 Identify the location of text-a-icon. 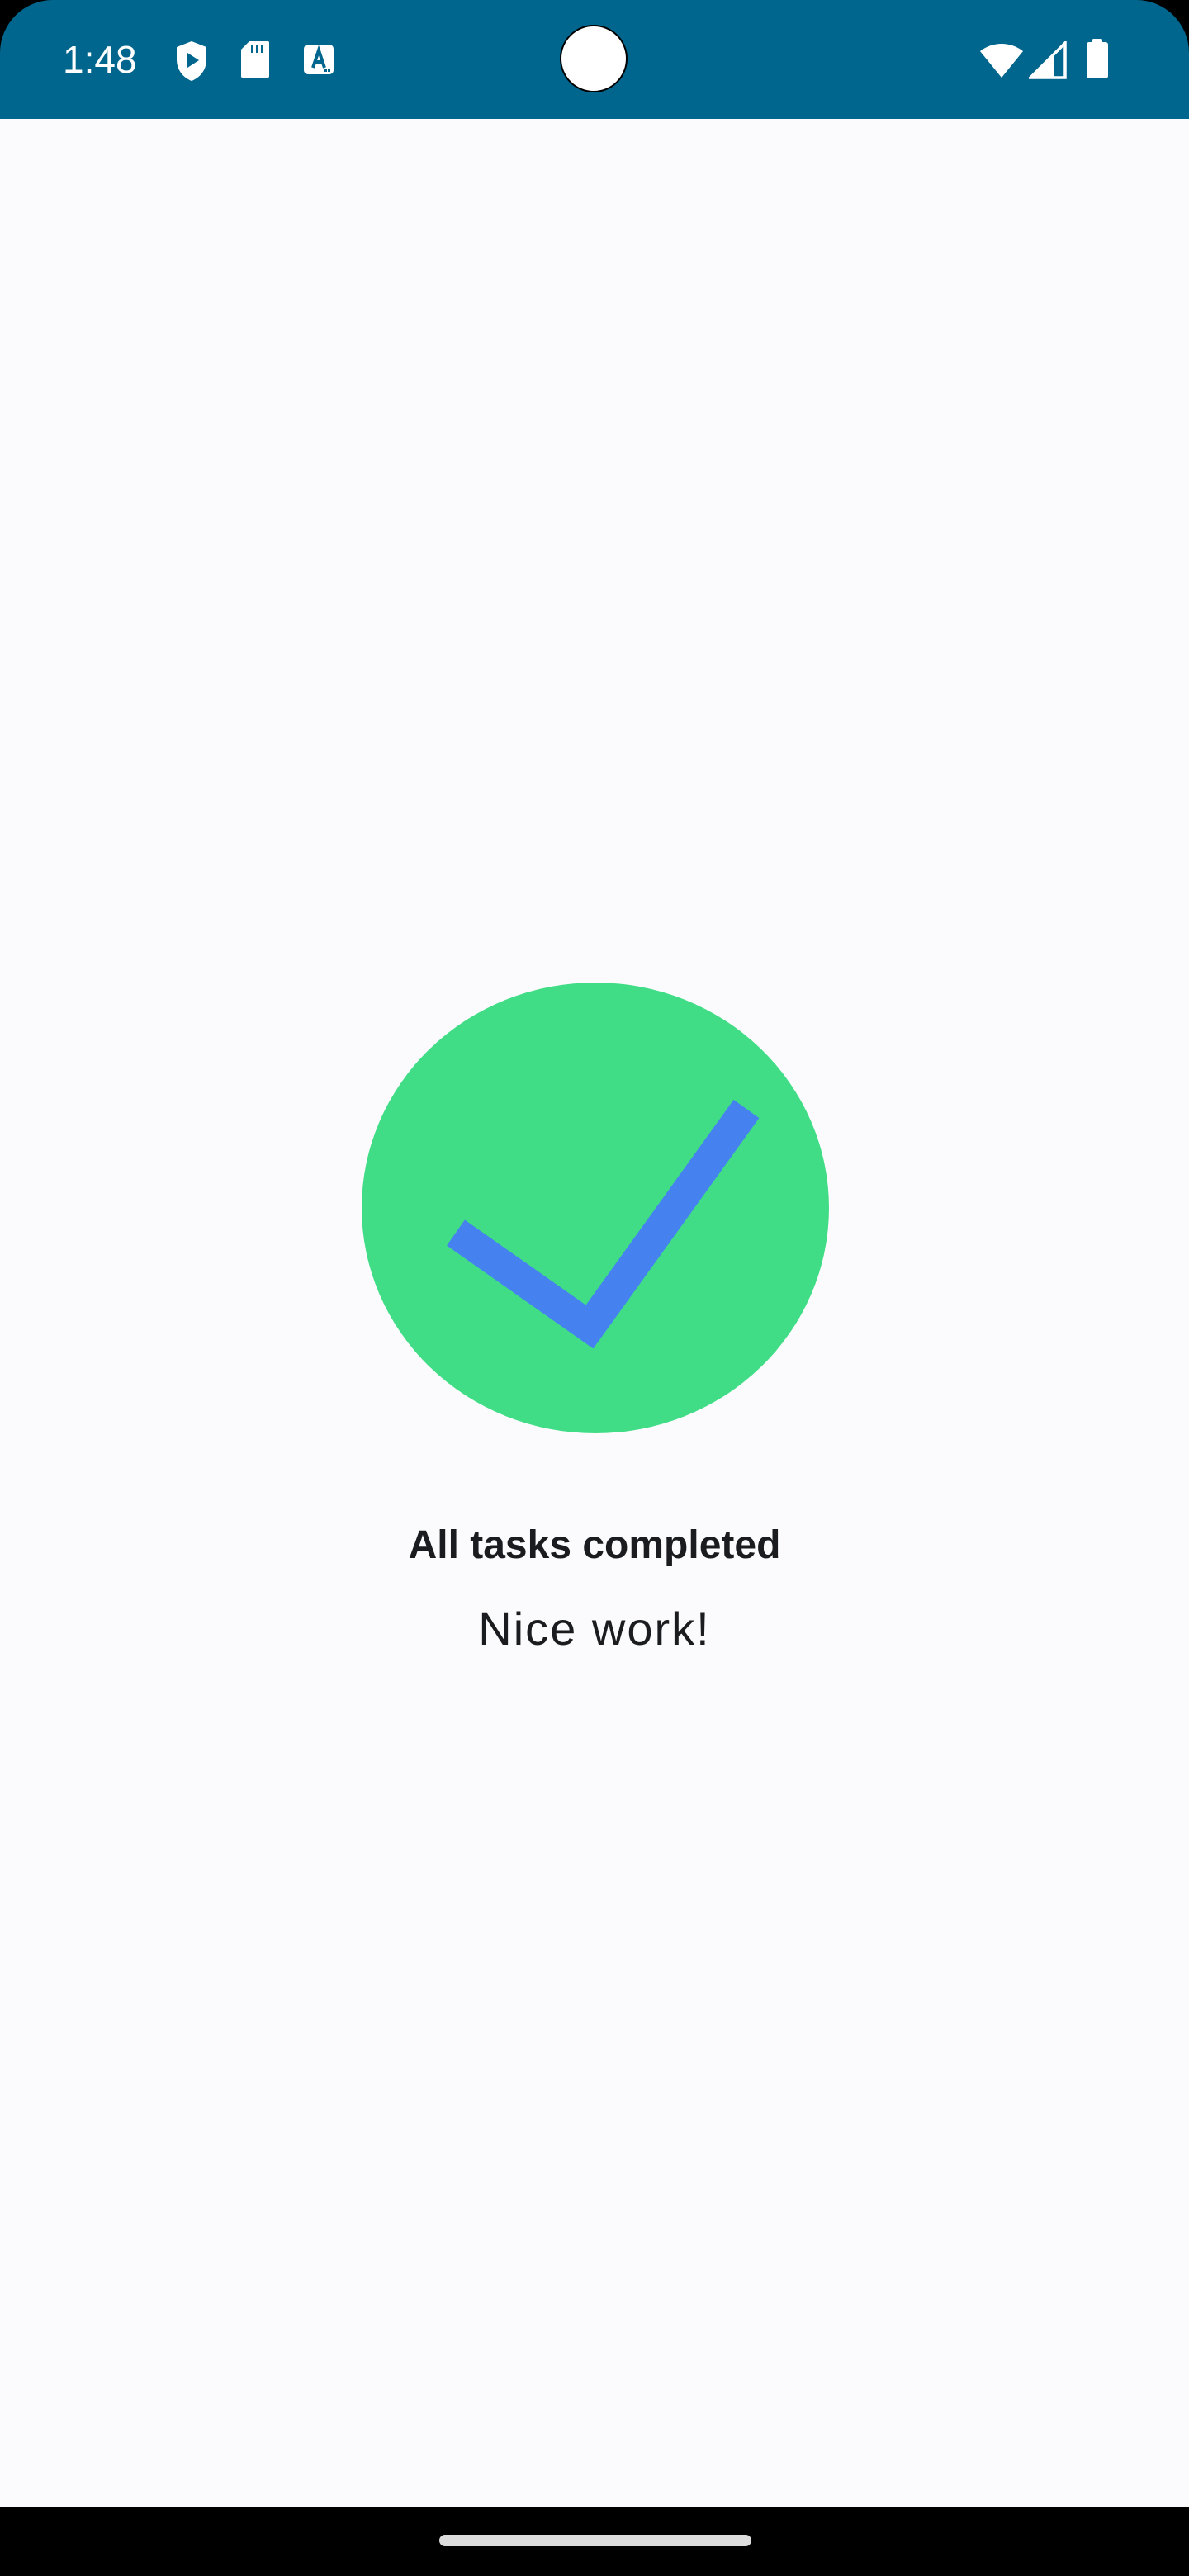
(319, 59).